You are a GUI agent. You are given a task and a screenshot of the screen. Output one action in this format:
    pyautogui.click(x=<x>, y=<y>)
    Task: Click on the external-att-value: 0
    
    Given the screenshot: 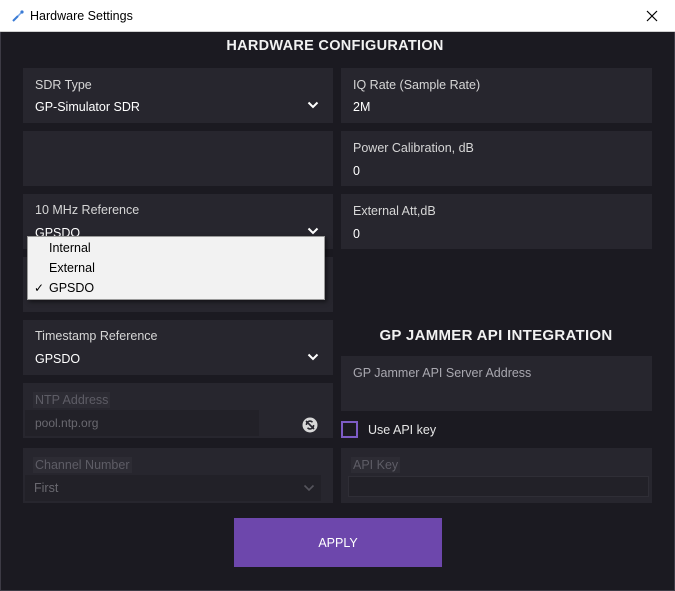 What is the action you would take?
    pyautogui.click(x=356, y=234)
    